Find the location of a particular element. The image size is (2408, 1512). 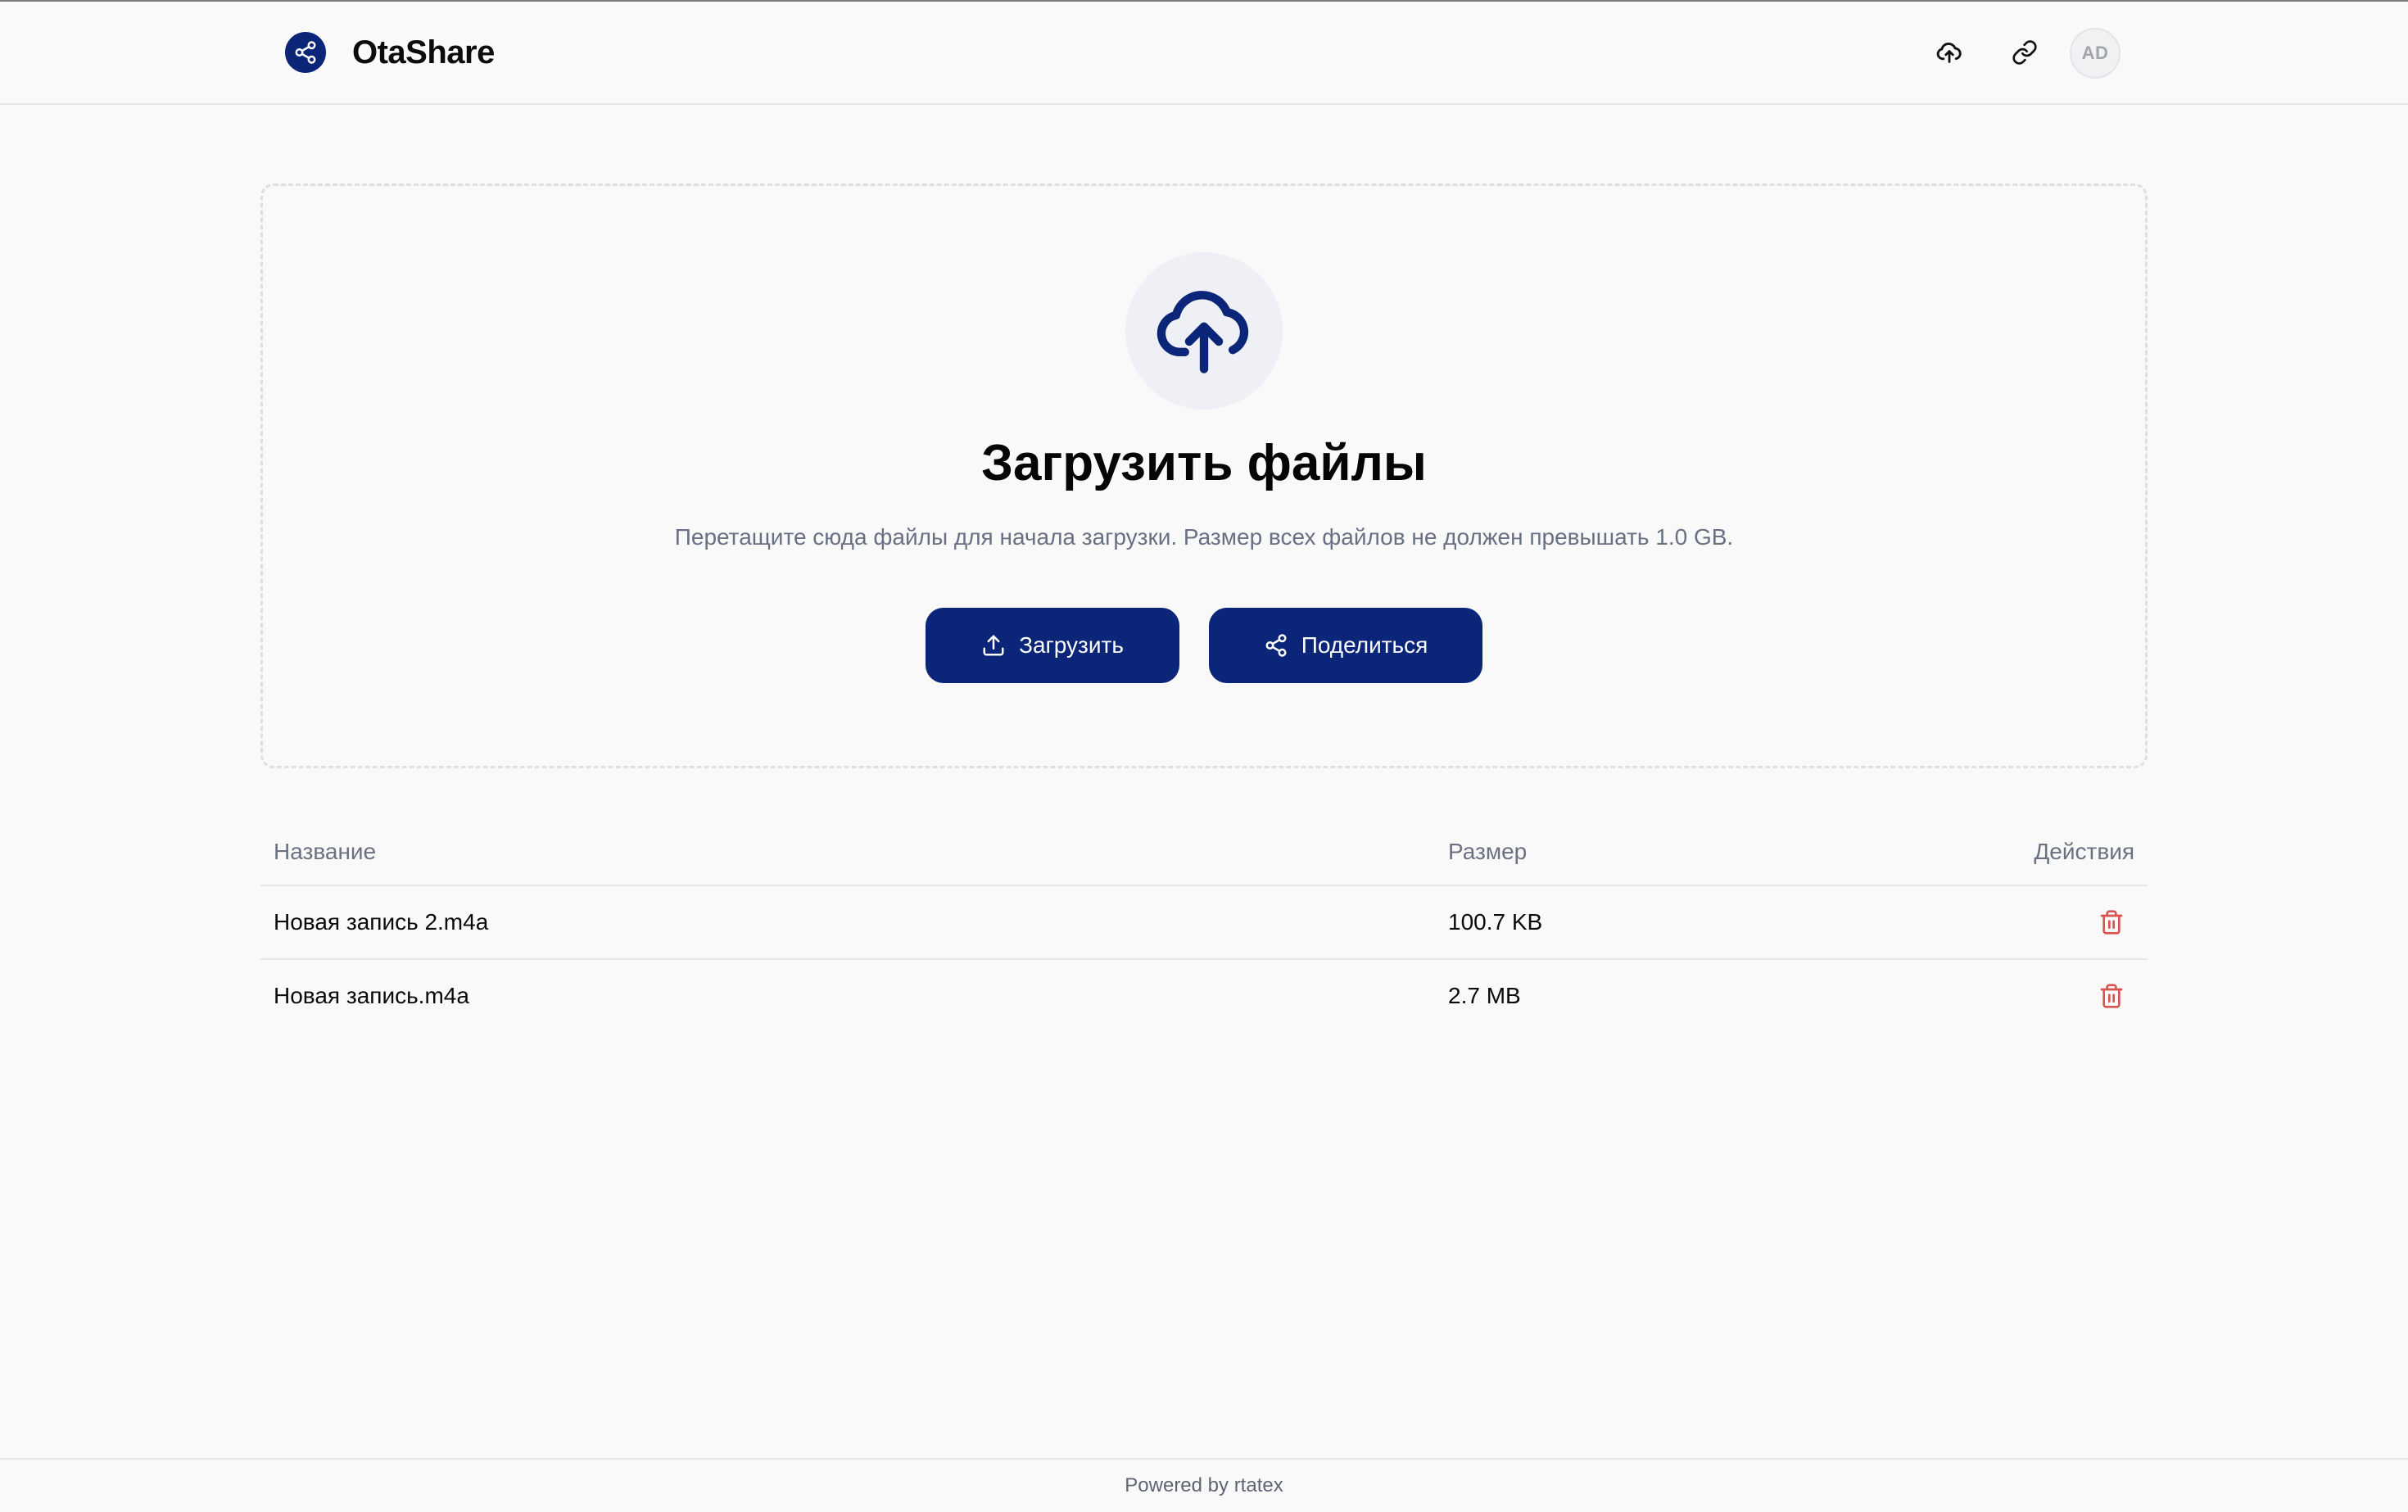

user-avatar: AD is located at coordinates (2095, 54).